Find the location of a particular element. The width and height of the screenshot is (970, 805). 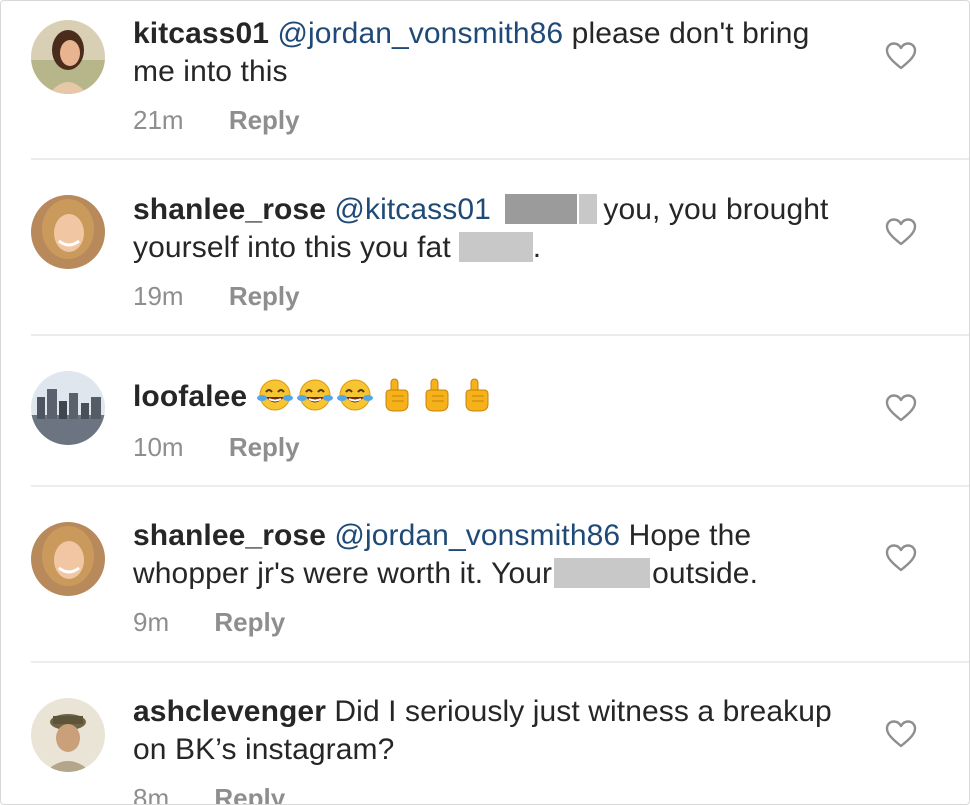

comment-text: loofalee is located at coordinates (493, 396).